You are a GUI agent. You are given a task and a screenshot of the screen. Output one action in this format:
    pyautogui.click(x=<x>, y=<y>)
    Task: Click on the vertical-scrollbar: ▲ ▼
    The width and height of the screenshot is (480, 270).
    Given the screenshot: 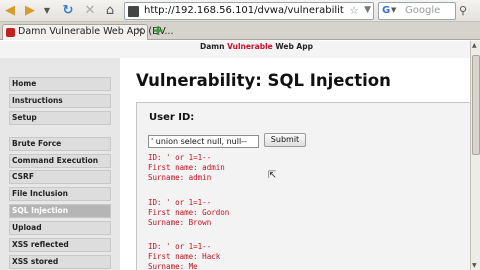 What is the action you would take?
    pyautogui.click(x=475, y=155)
    